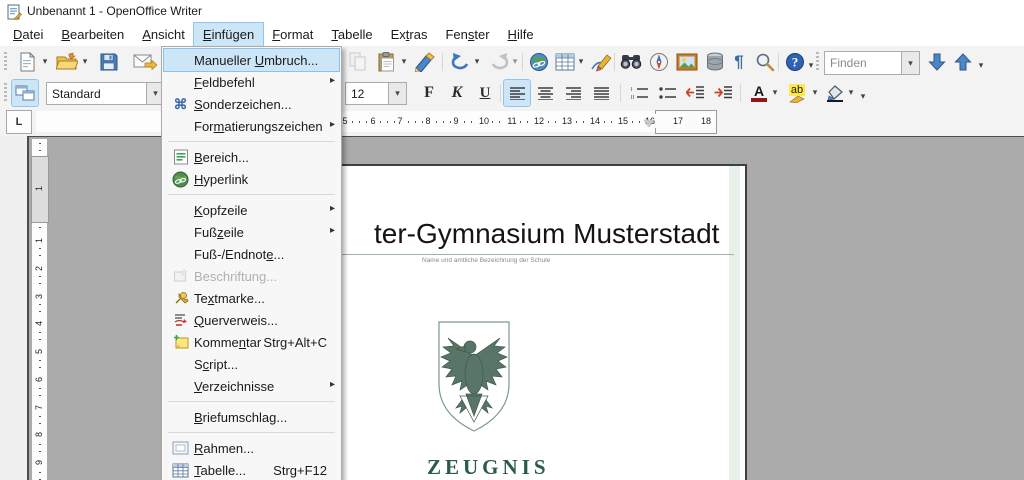 This screenshot has height=480, width=1024. I want to click on certificate-title: ZEUGNIS, so click(488, 467).